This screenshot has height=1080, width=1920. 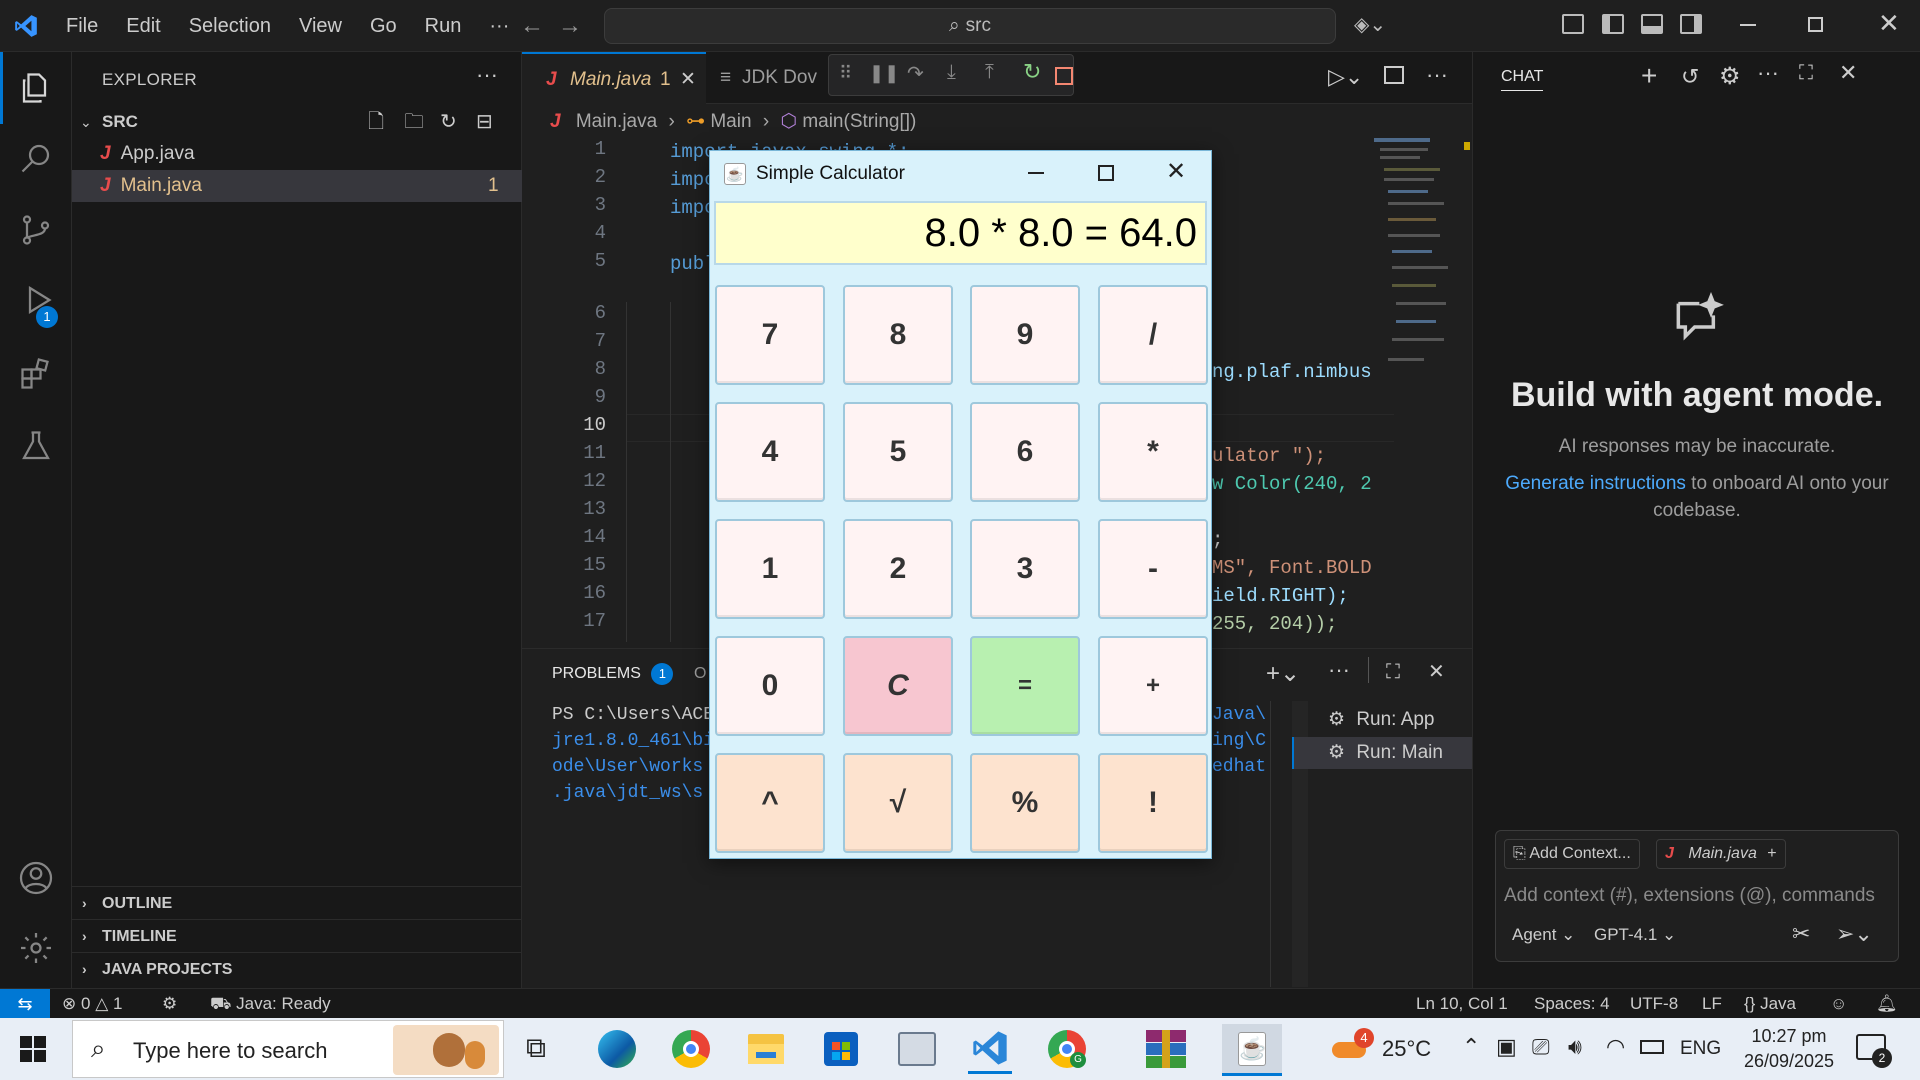 I want to click on close-tab-icon: ✕, so click(x=688, y=80).